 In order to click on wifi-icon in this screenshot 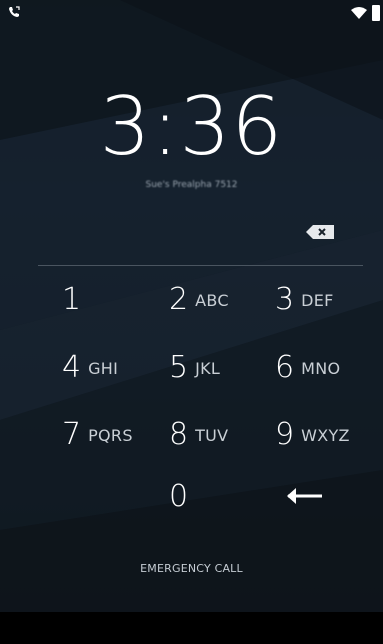, I will do `click(359, 13)`.